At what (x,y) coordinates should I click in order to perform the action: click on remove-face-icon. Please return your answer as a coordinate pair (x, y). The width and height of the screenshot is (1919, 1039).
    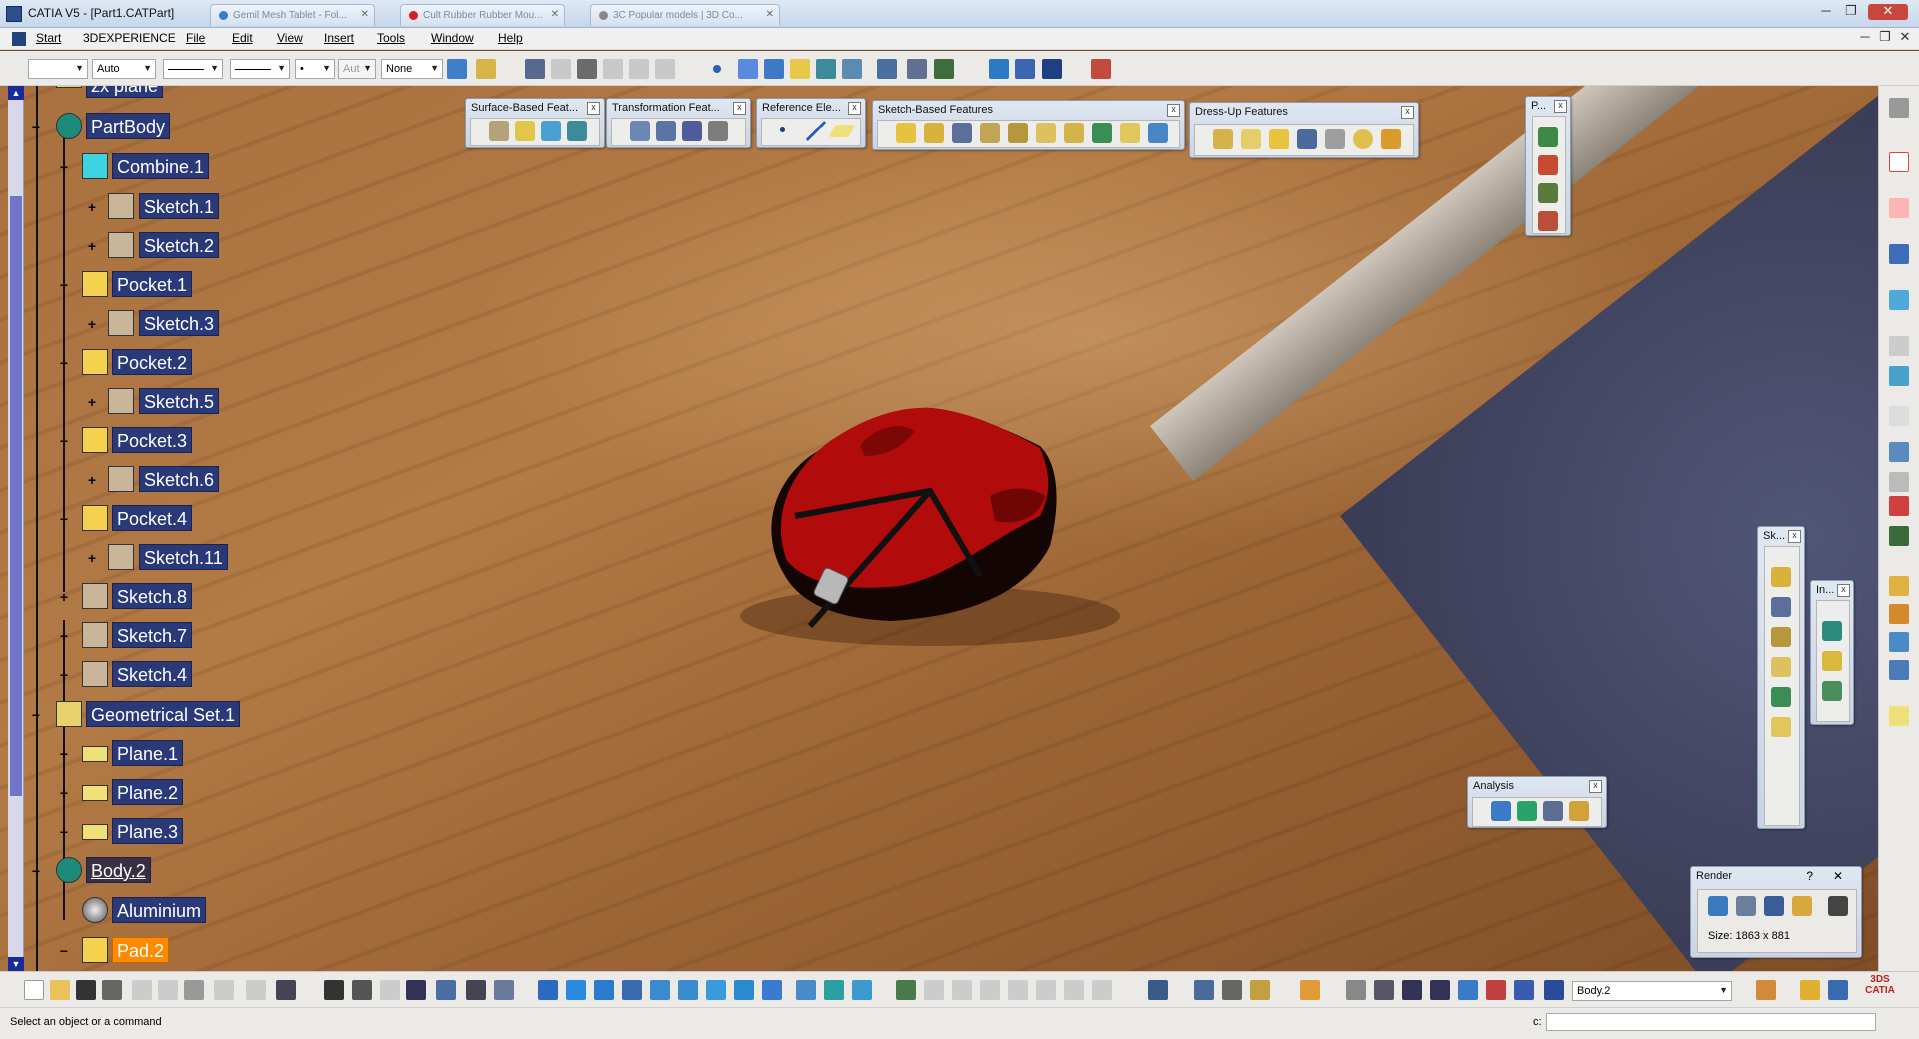
    Looking at the image, I should click on (1391, 139).